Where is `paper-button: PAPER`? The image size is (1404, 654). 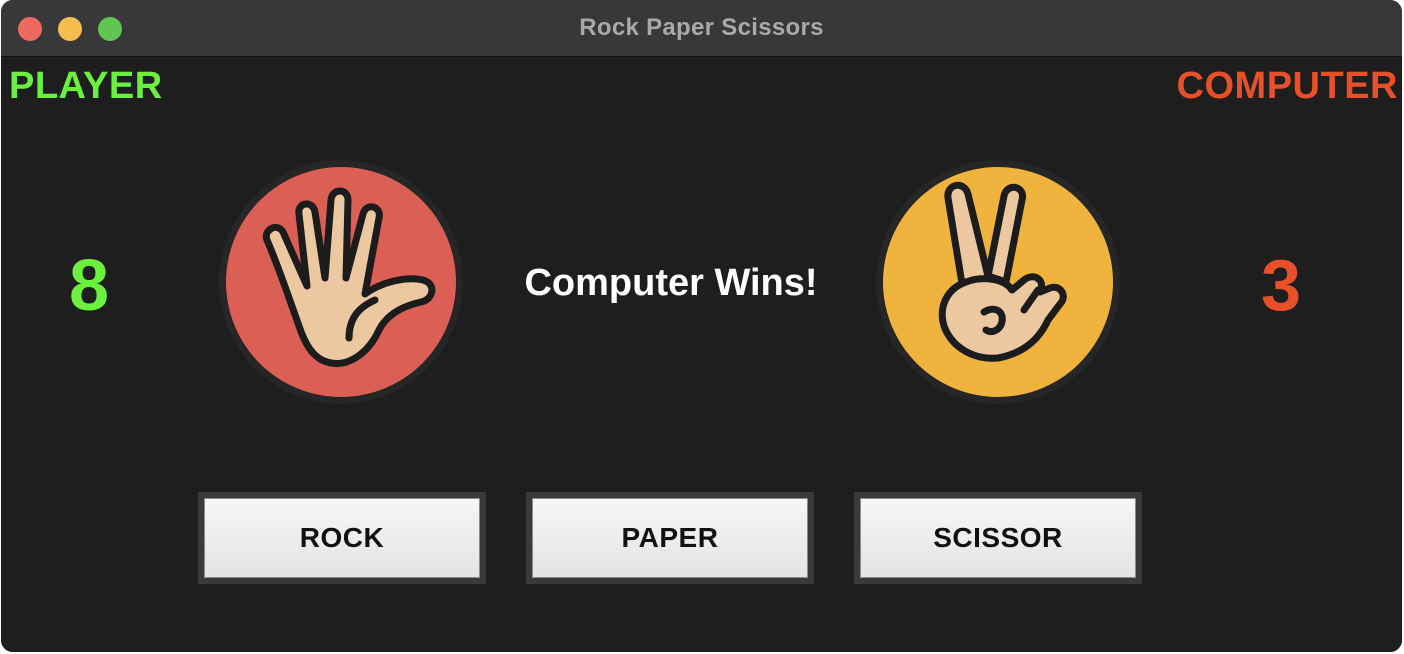 paper-button: PAPER is located at coordinates (670, 538).